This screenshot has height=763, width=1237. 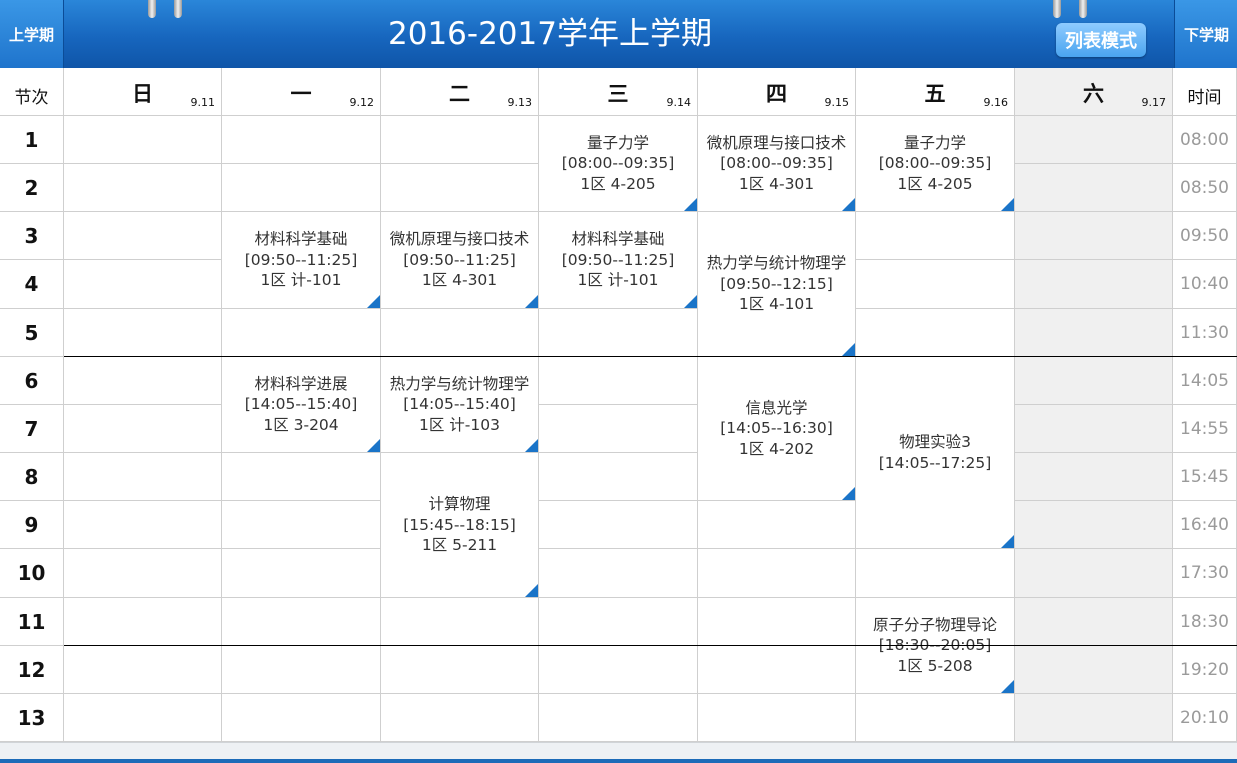 What do you see at coordinates (459, 404) in the screenshot?
I see `course-block: 热力学与统计物理学 [14:05--15:40] 1区 计-103` at bounding box center [459, 404].